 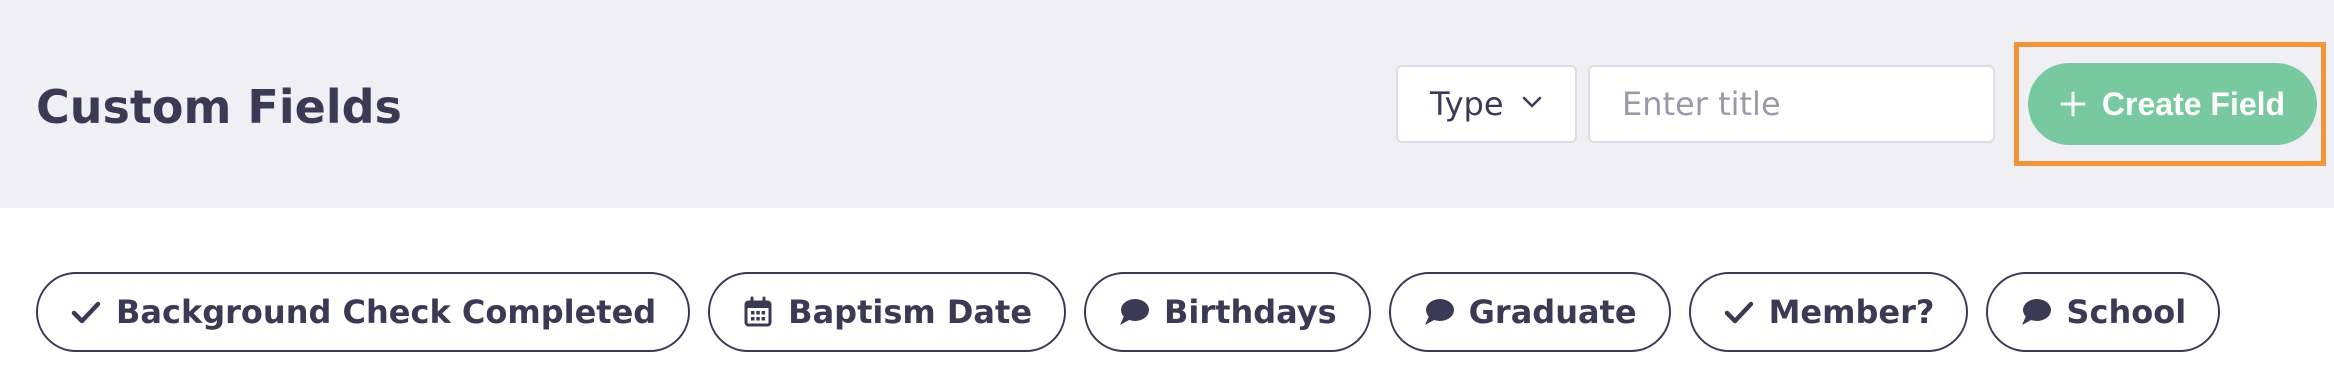 I want to click on plus-icon, so click(x=2073, y=104).